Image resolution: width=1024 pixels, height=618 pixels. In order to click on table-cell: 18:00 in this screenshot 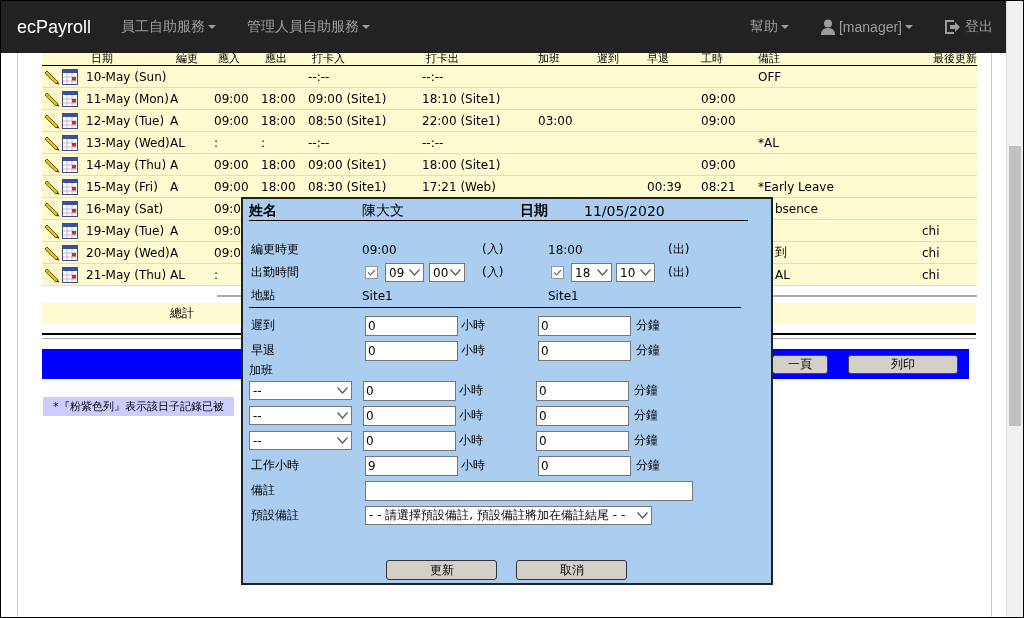, I will do `click(278, 186)`.